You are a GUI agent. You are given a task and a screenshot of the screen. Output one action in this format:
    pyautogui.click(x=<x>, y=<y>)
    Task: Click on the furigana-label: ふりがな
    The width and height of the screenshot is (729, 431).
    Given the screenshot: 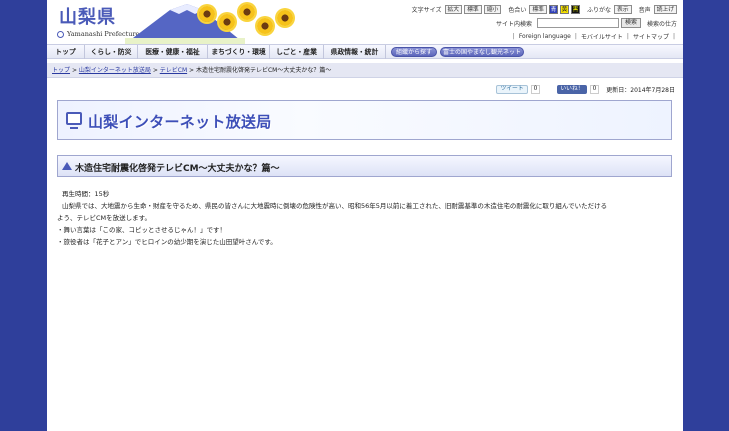 What is the action you would take?
    pyautogui.click(x=598, y=10)
    